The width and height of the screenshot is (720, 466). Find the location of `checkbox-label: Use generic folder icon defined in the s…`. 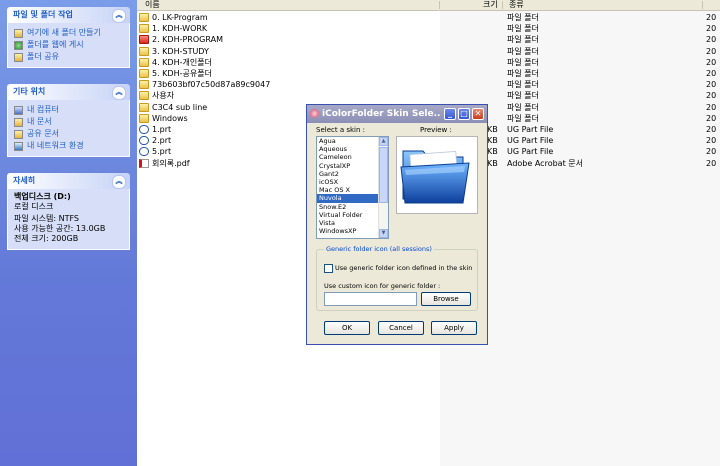

checkbox-label: Use generic folder icon defined in the s… is located at coordinates (403, 268).